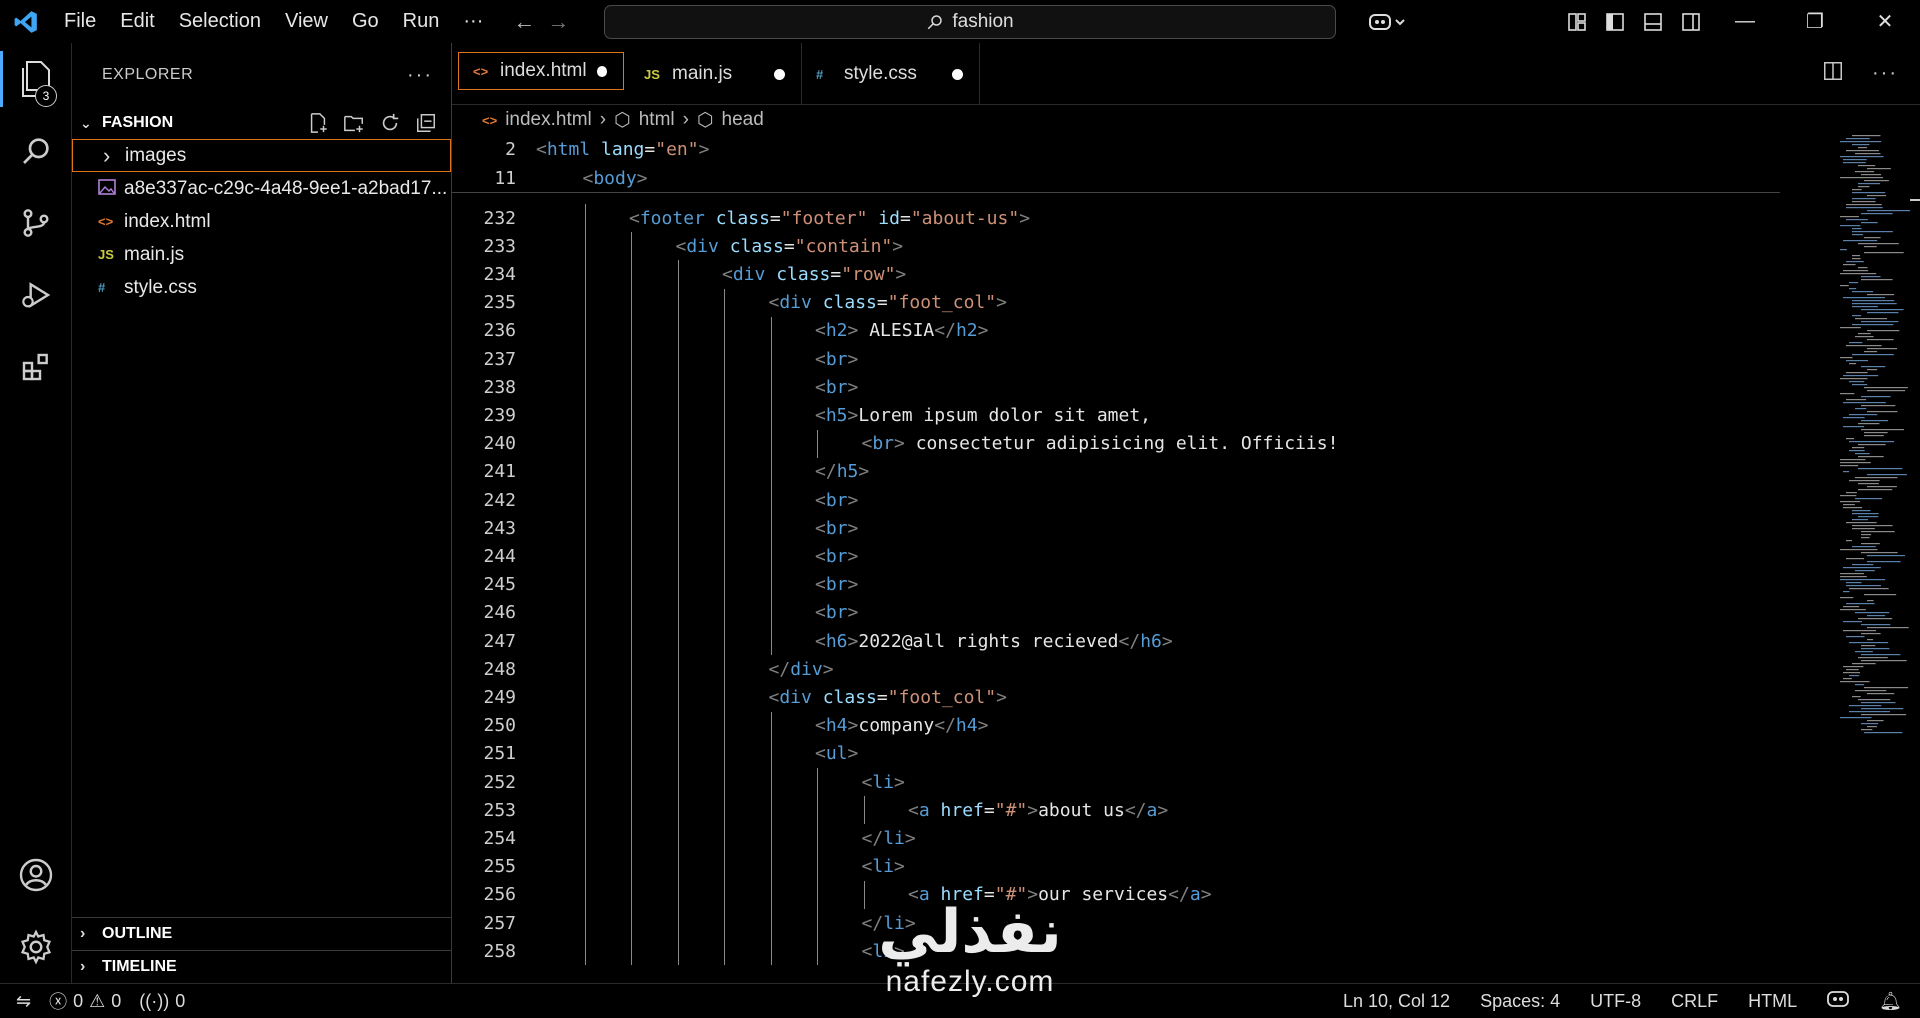  I want to click on remote-icon: ⇋, so click(23, 1001).